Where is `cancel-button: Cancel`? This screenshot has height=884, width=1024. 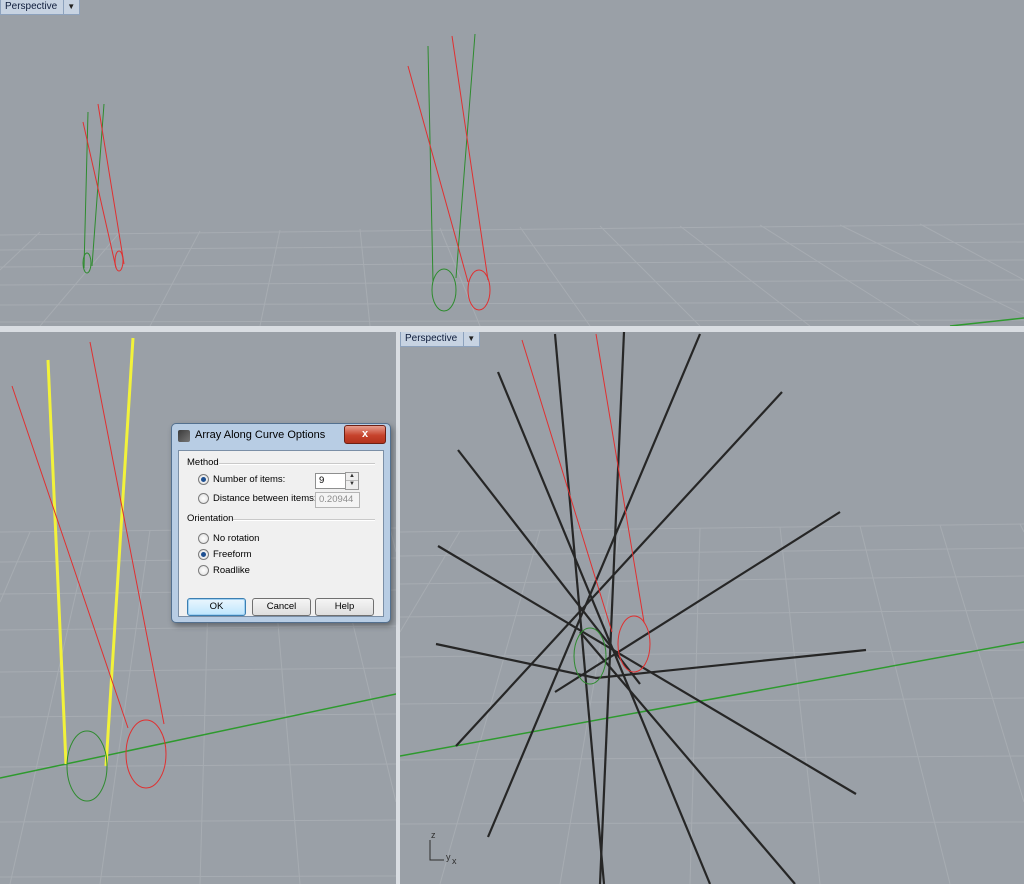
cancel-button: Cancel is located at coordinates (281, 607).